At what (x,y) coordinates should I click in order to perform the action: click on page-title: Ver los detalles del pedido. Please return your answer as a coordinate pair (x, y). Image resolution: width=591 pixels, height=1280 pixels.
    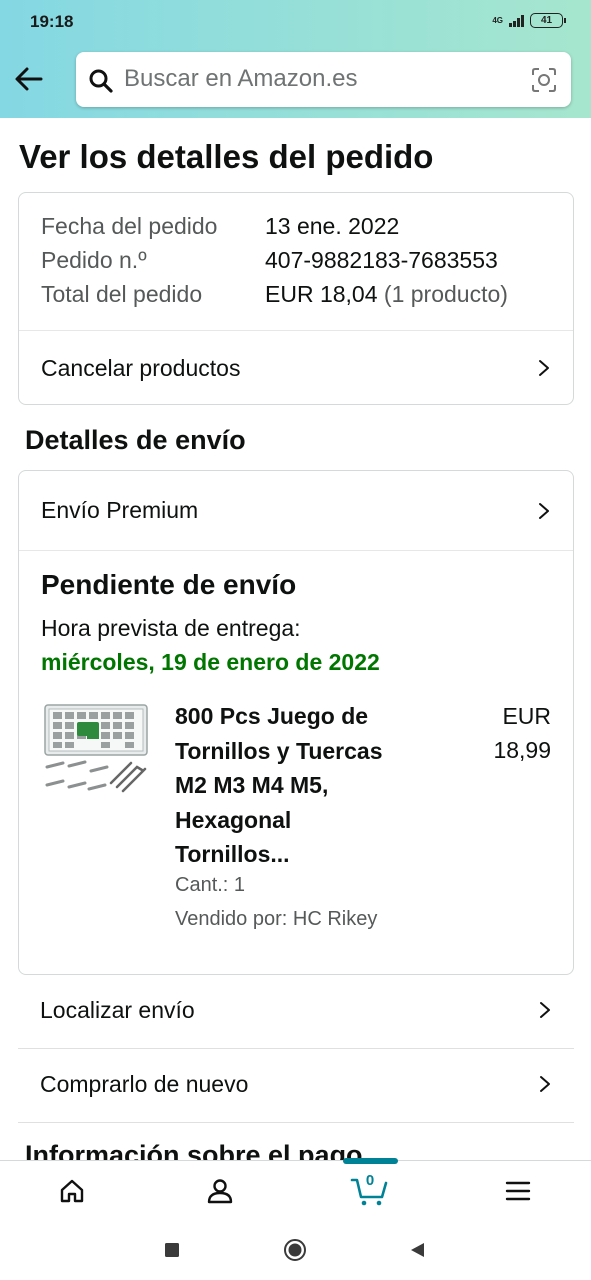
    Looking at the image, I should click on (226, 156).